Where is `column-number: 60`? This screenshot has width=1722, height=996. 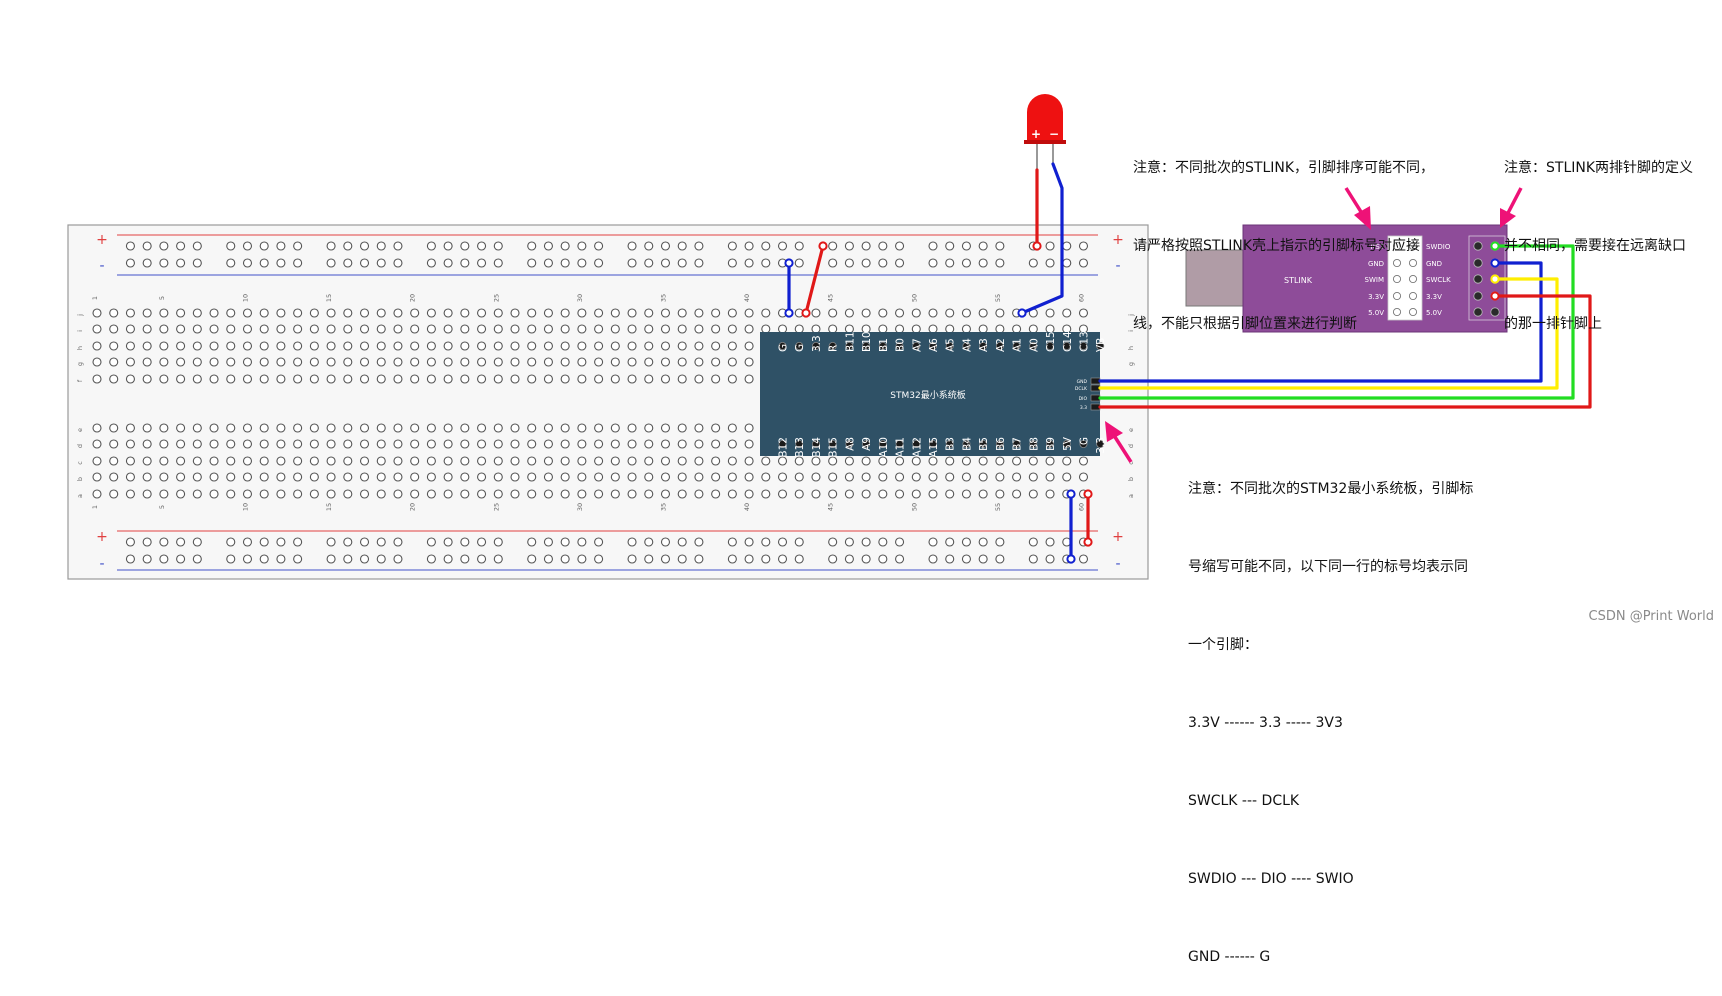 column-number: 60 is located at coordinates (1081, 298).